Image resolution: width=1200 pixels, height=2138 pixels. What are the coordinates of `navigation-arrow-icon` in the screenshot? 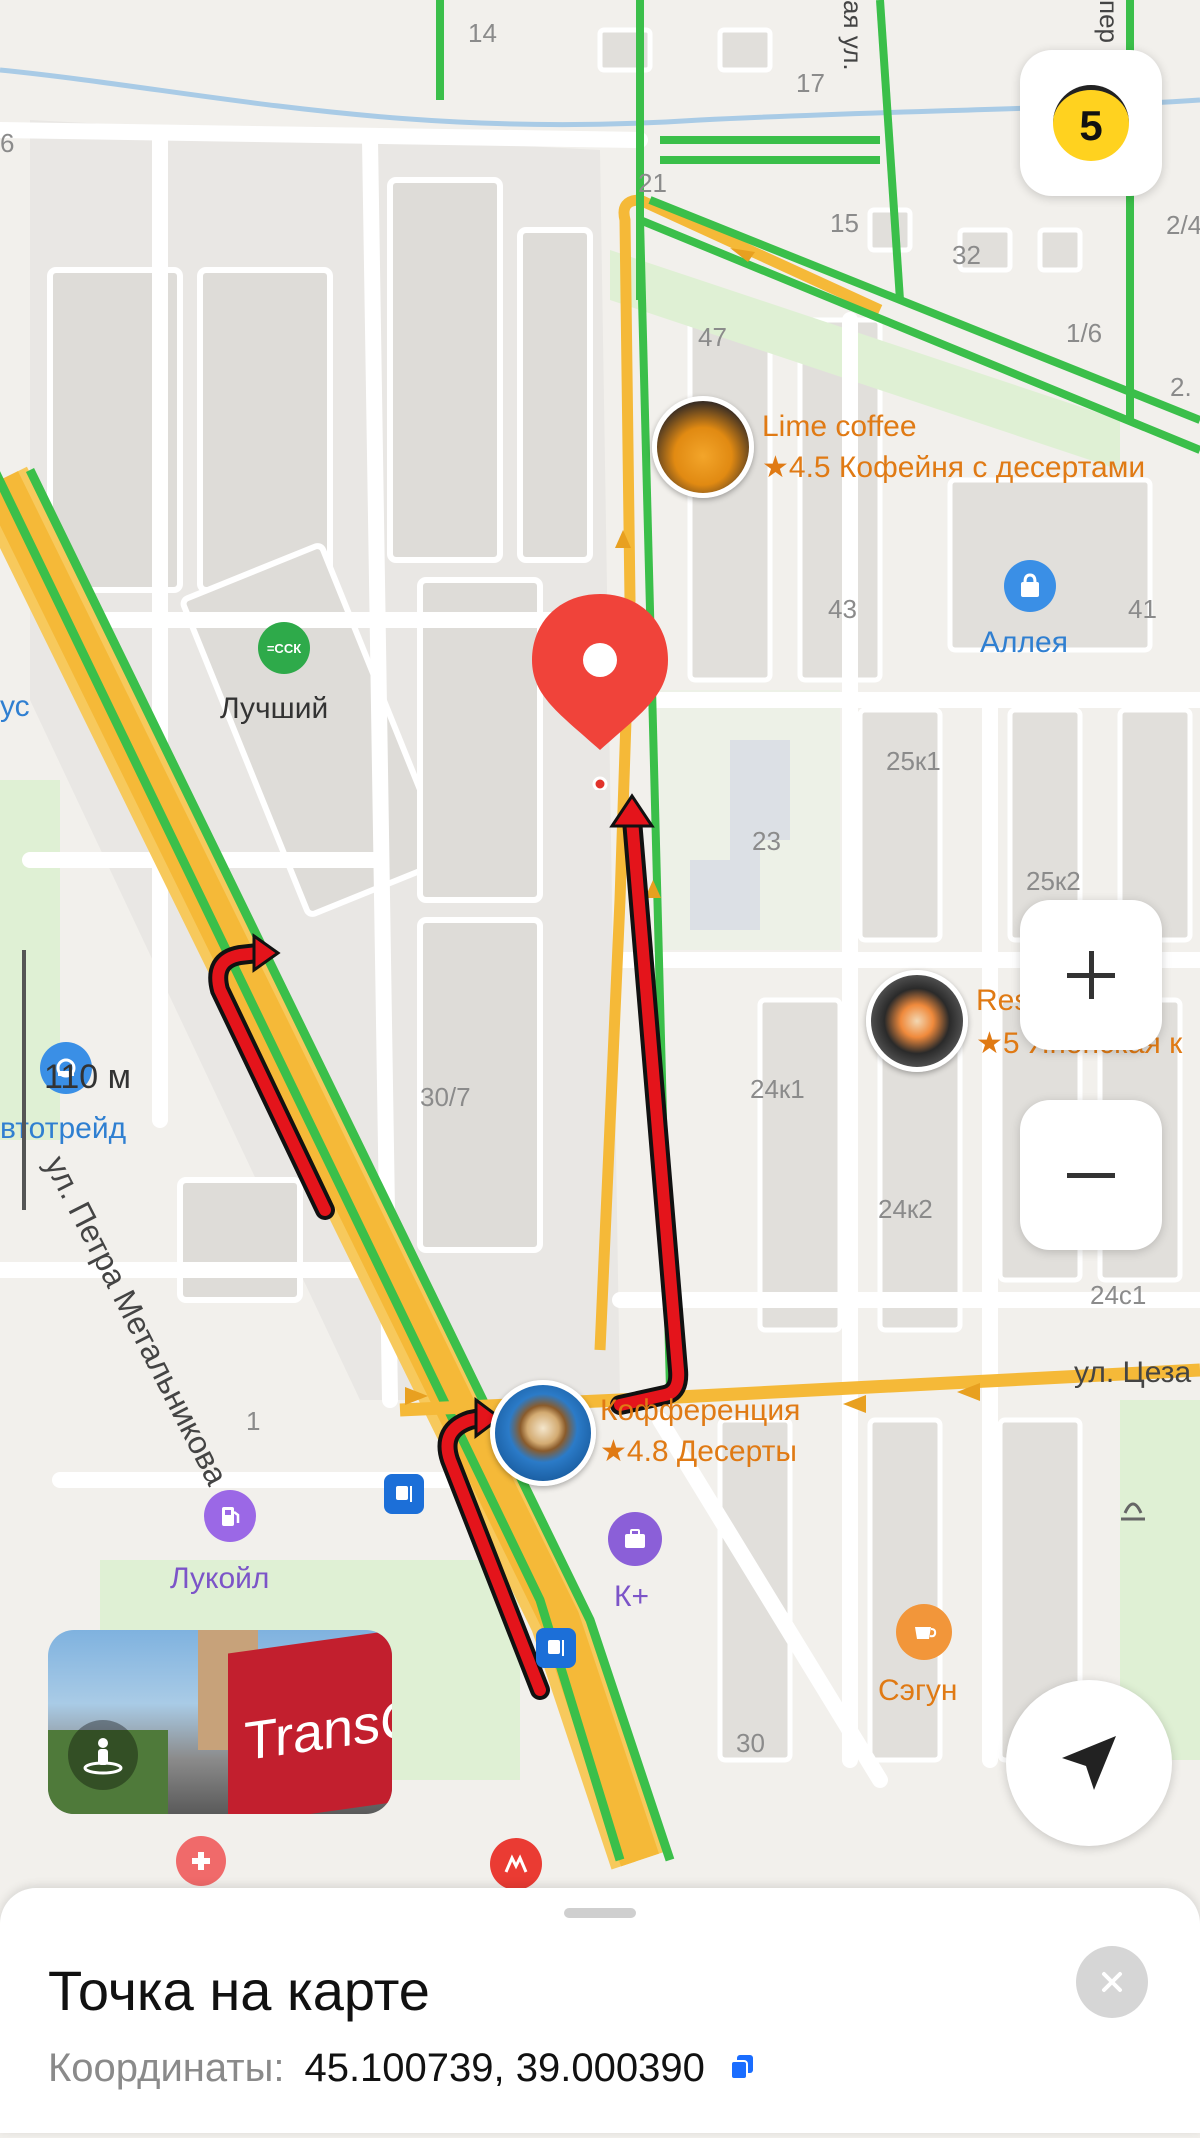 It's located at (1089, 1763).